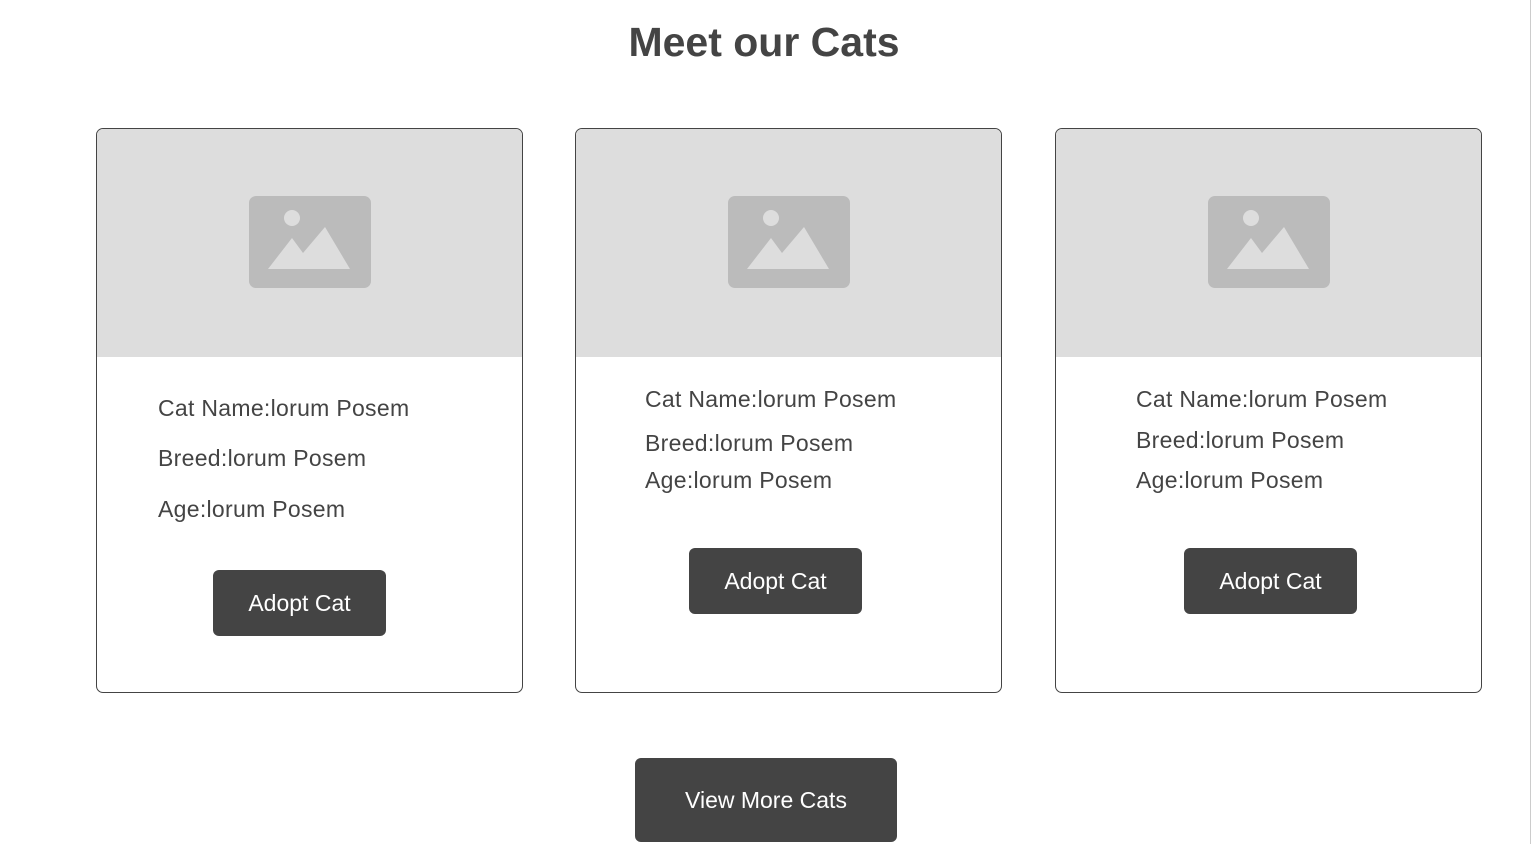 Image resolution: width=1533 pixels, height=844 pixels. What do you see at coordinates (764, 42) in the screenshot?
I see `page-title: Meet our Cats` at bounding box center [764, 42].